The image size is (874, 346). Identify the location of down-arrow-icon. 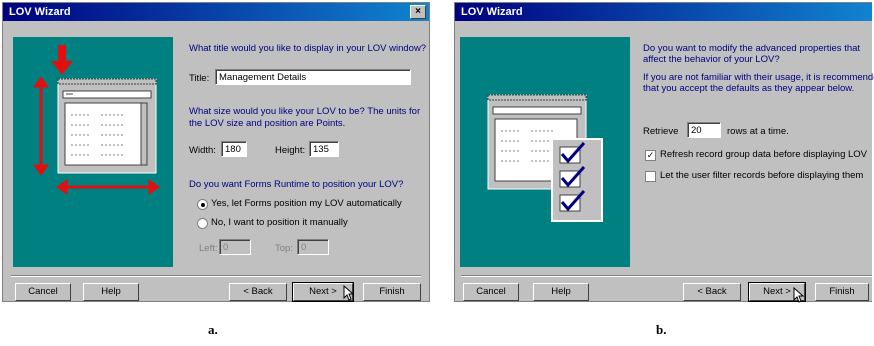
(62, 60).